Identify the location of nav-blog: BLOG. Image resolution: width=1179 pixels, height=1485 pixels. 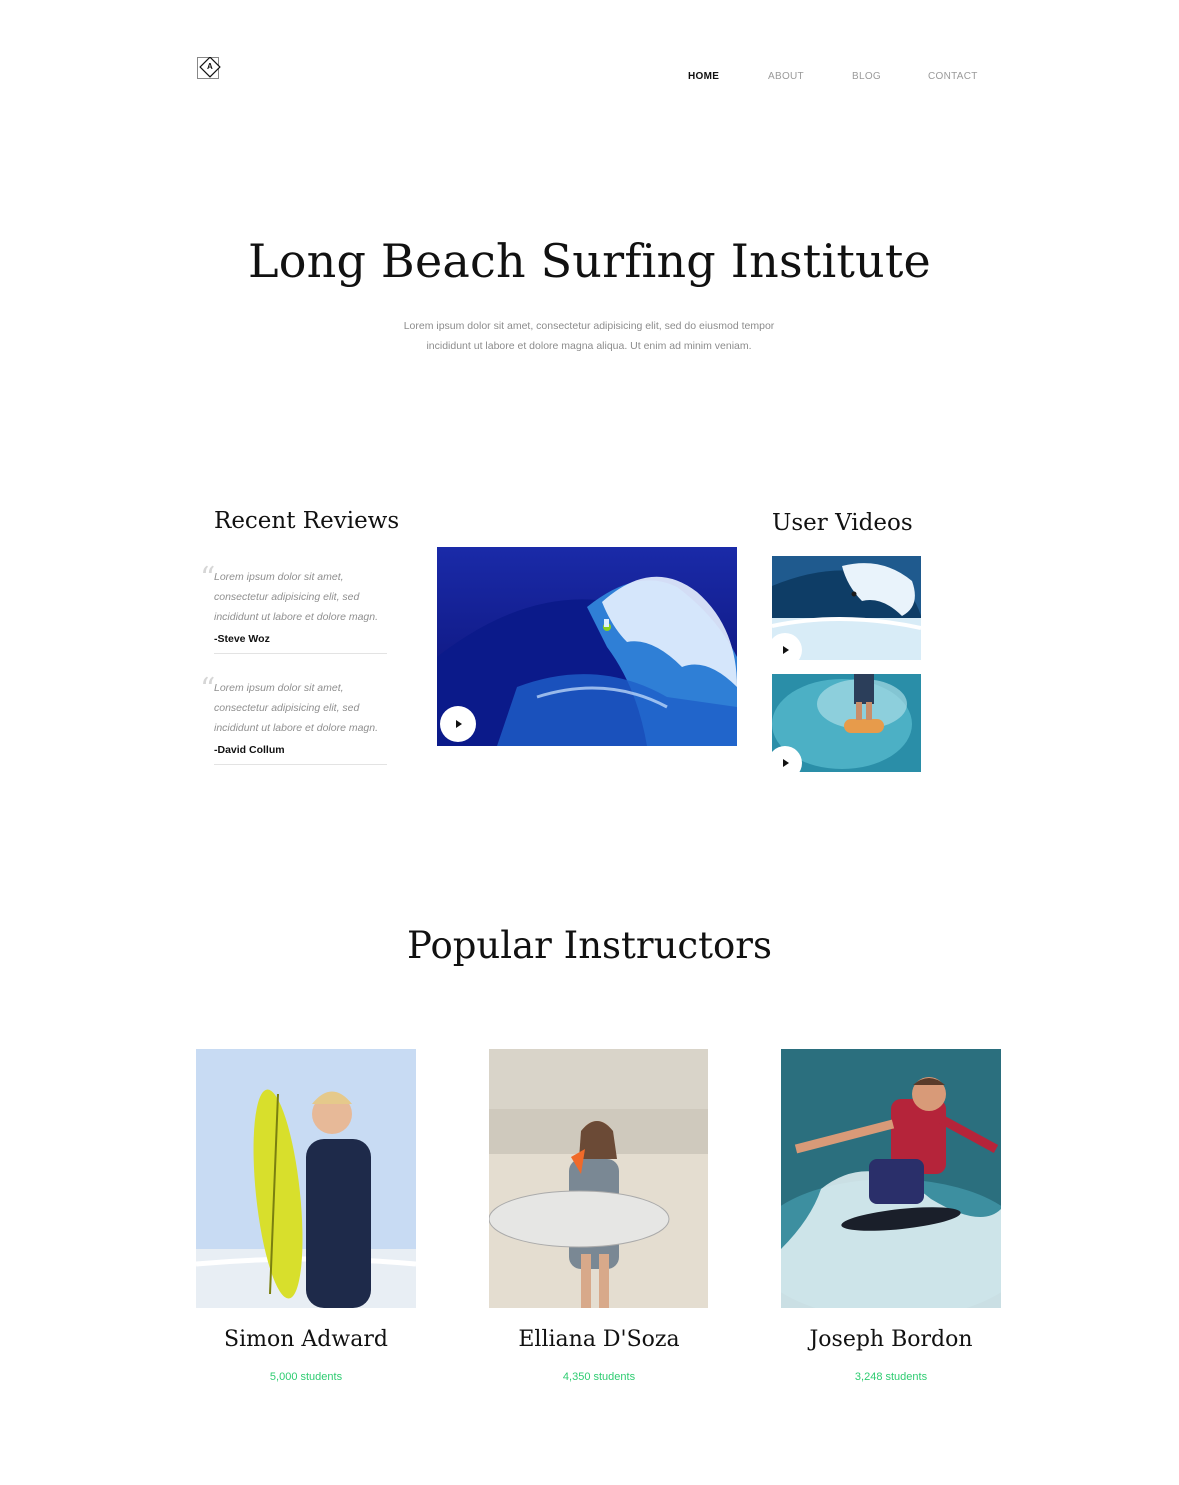
(866, 76).